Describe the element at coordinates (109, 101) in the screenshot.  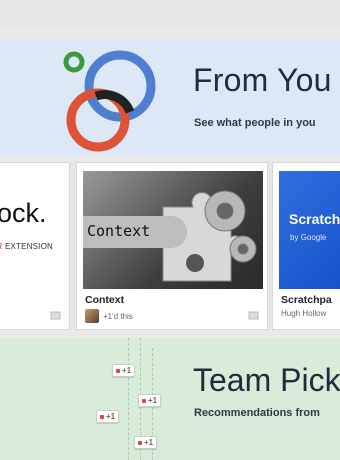
I see `circles-logo-icon` at that location.